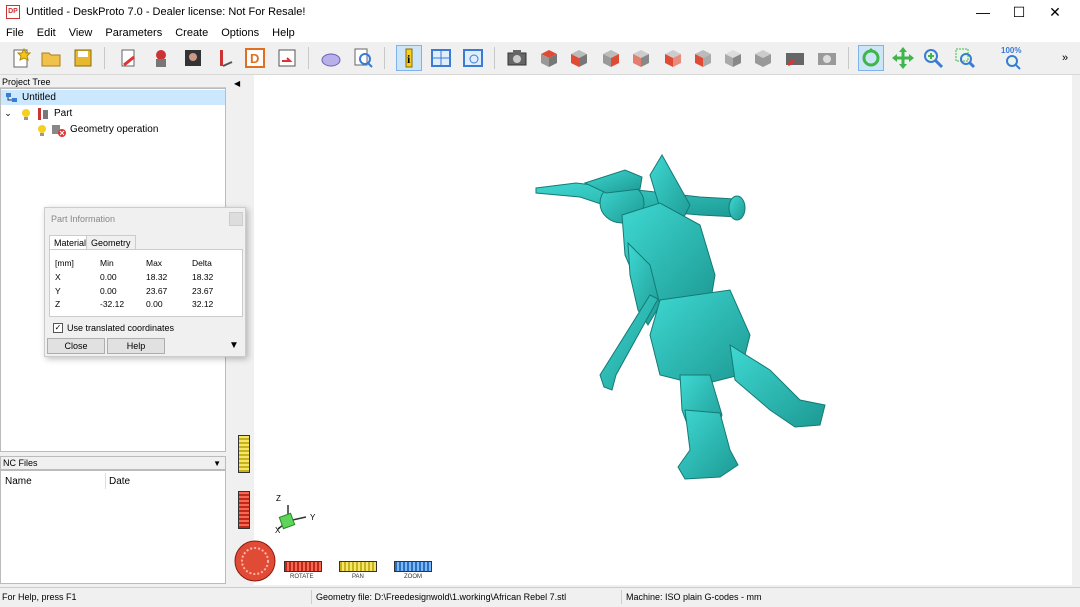 The width and height of the screenshot is (1080, 607). Describe the element at coordinates (154, 263) in the screenshot. I see `col-max: Max` at that location.